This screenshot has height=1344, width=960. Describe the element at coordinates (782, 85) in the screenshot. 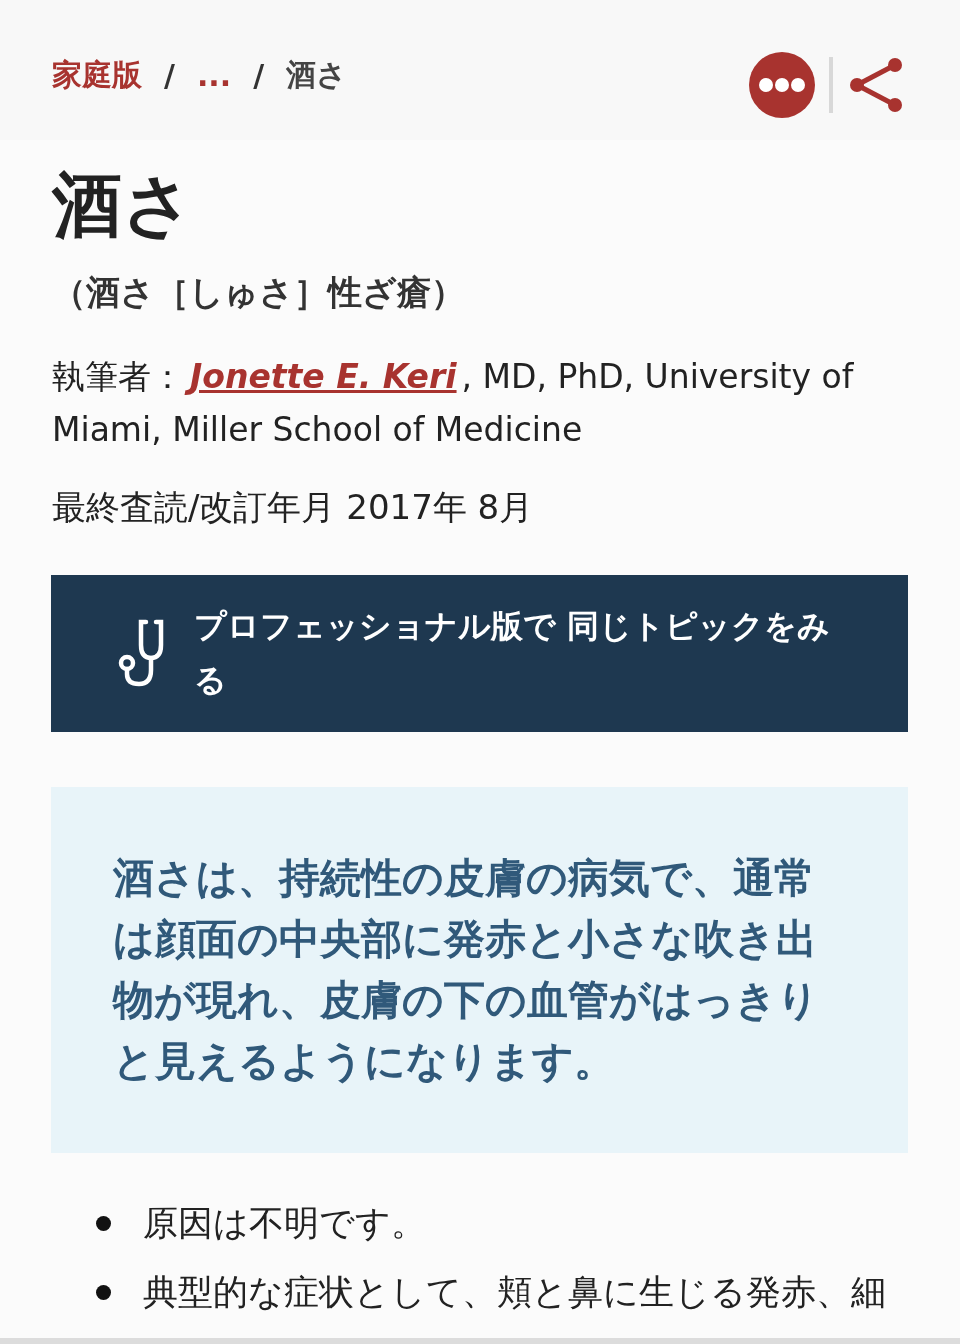

I see `ellipsis-icon` at that location.